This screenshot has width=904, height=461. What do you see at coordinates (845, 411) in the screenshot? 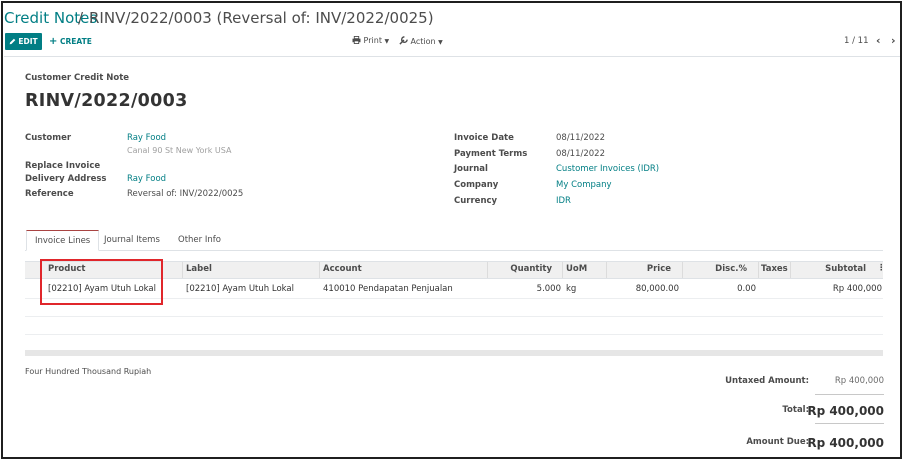
I see `total-value: Rp 400,000` at bounding box center [845, 411].